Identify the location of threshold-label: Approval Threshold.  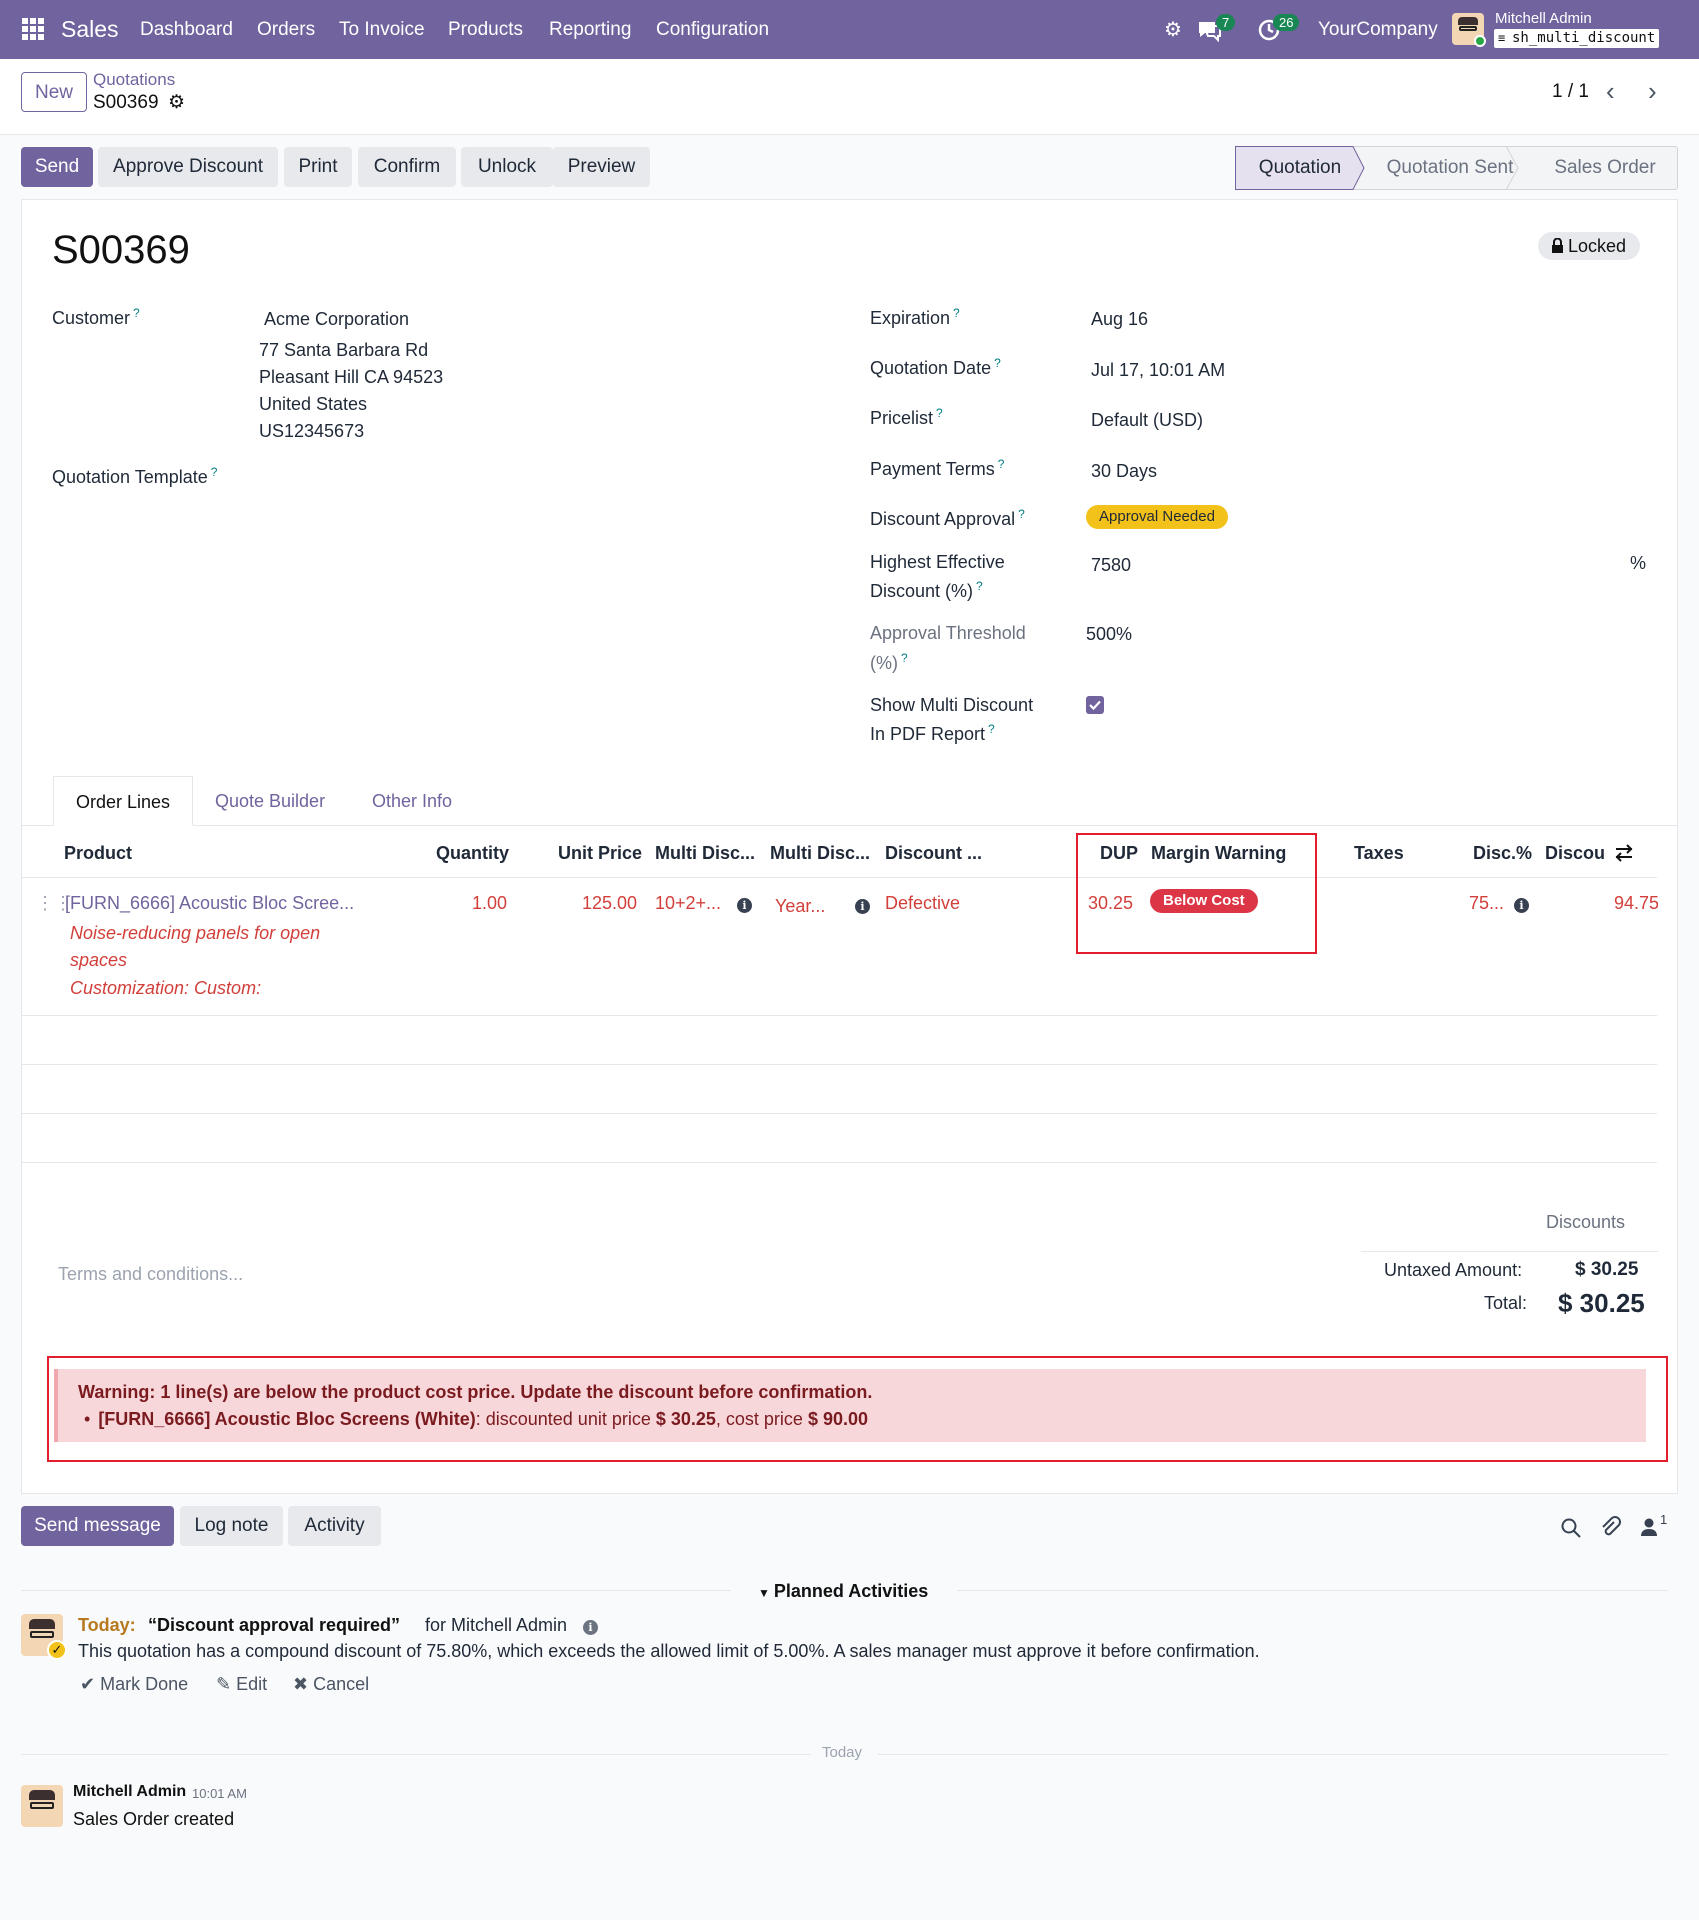
(948, 633).